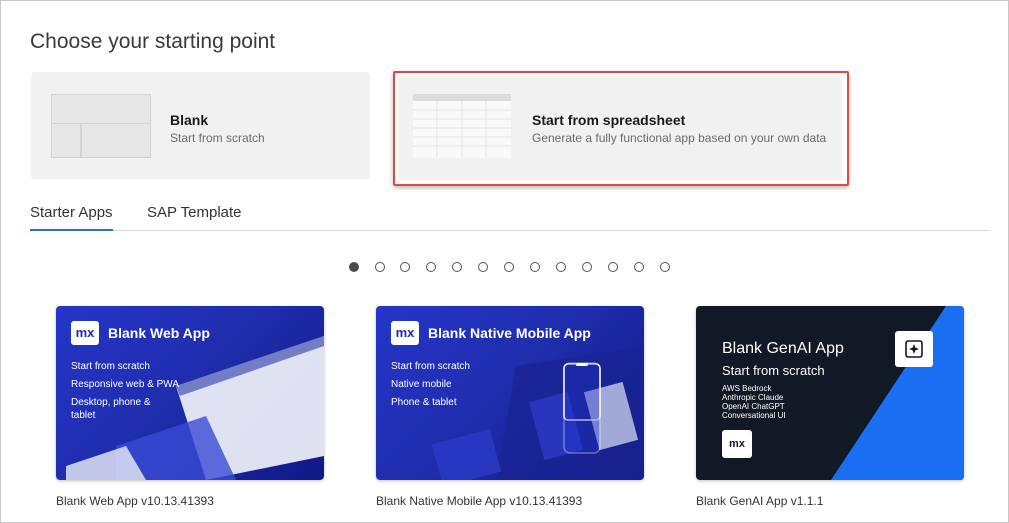  What do you see at coordinates (189, 120) in the screenshot?
I see `blank-option-title: Blank` at bounding box center [189, 120].